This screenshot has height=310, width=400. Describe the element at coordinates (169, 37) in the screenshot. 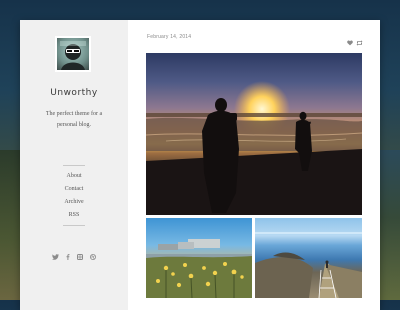

I see `post-date: February 14, 2014` at that location.